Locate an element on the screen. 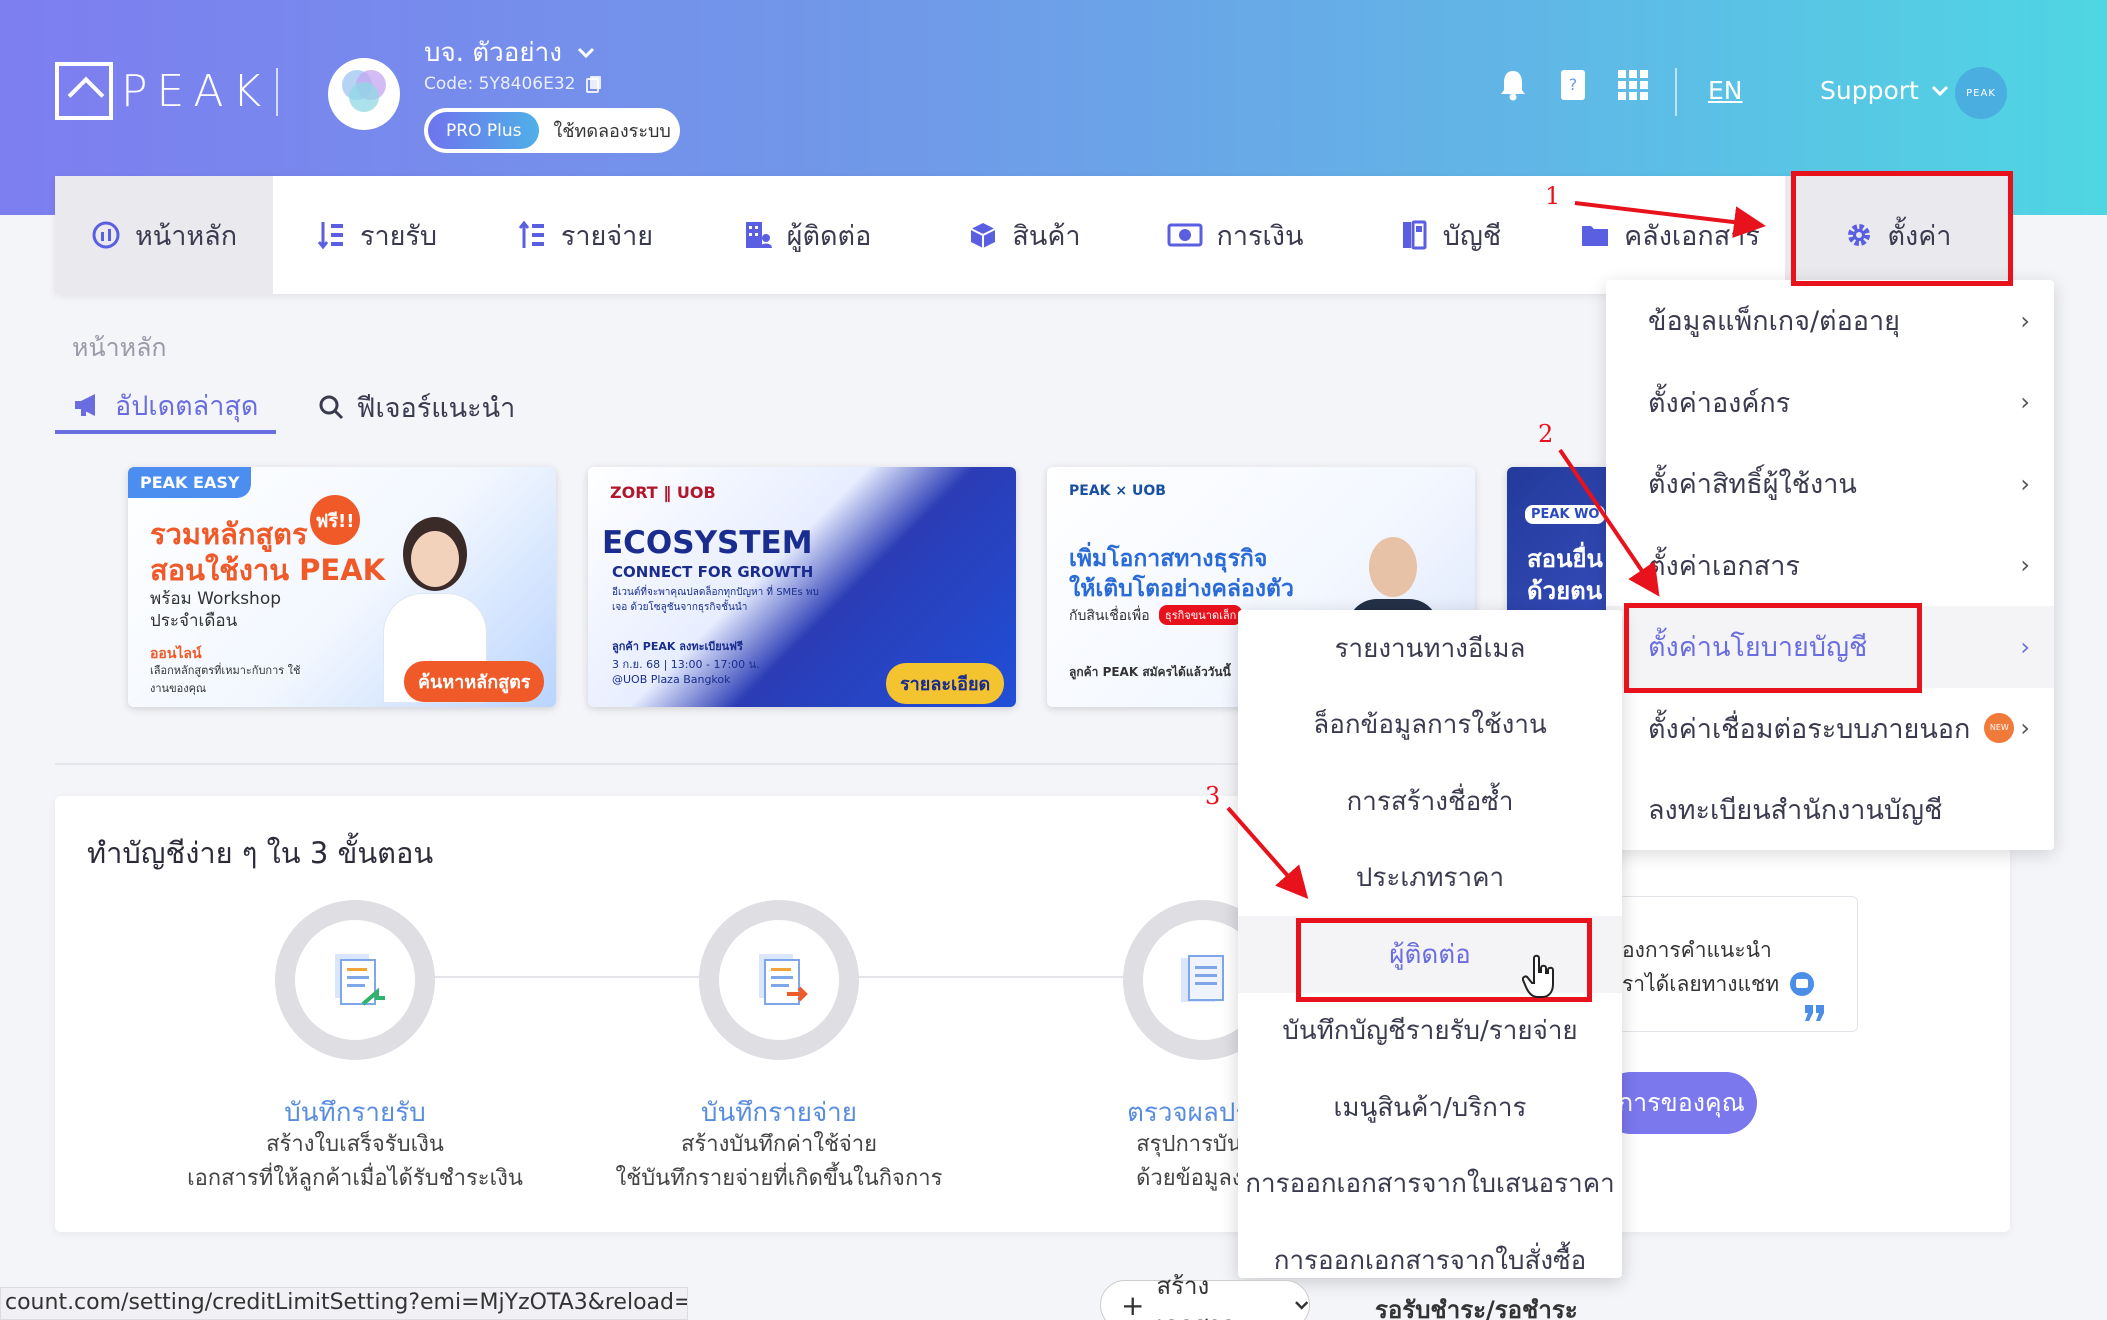 Image resolution: width=2107 pixels, height=1320 pixels. copy-icon is located at coordinates (593, 84).